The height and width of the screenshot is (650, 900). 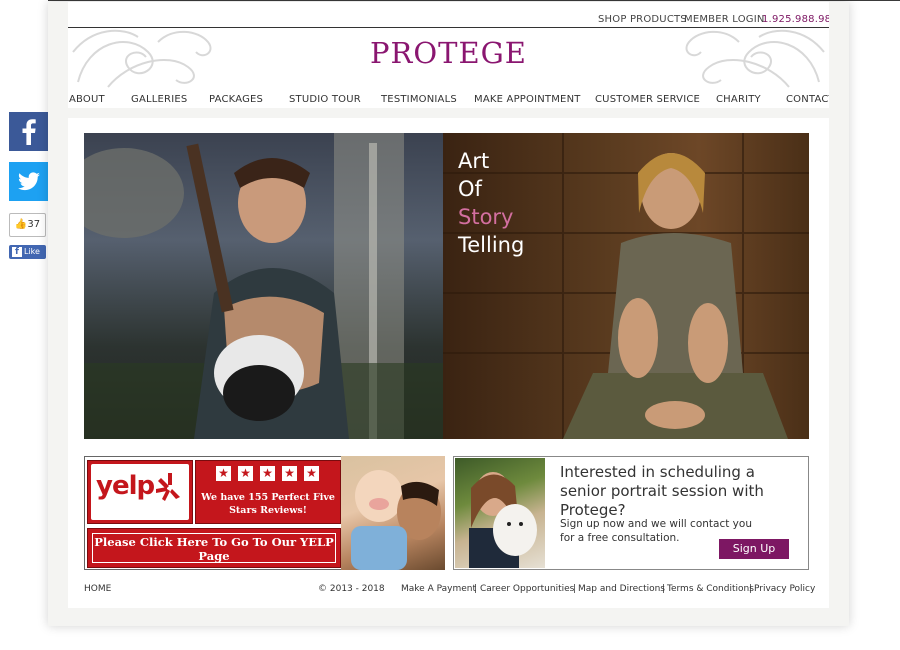 I want to click on nav-customer-service: CUSTOMER SERVICE, so click(x=647, y=99).